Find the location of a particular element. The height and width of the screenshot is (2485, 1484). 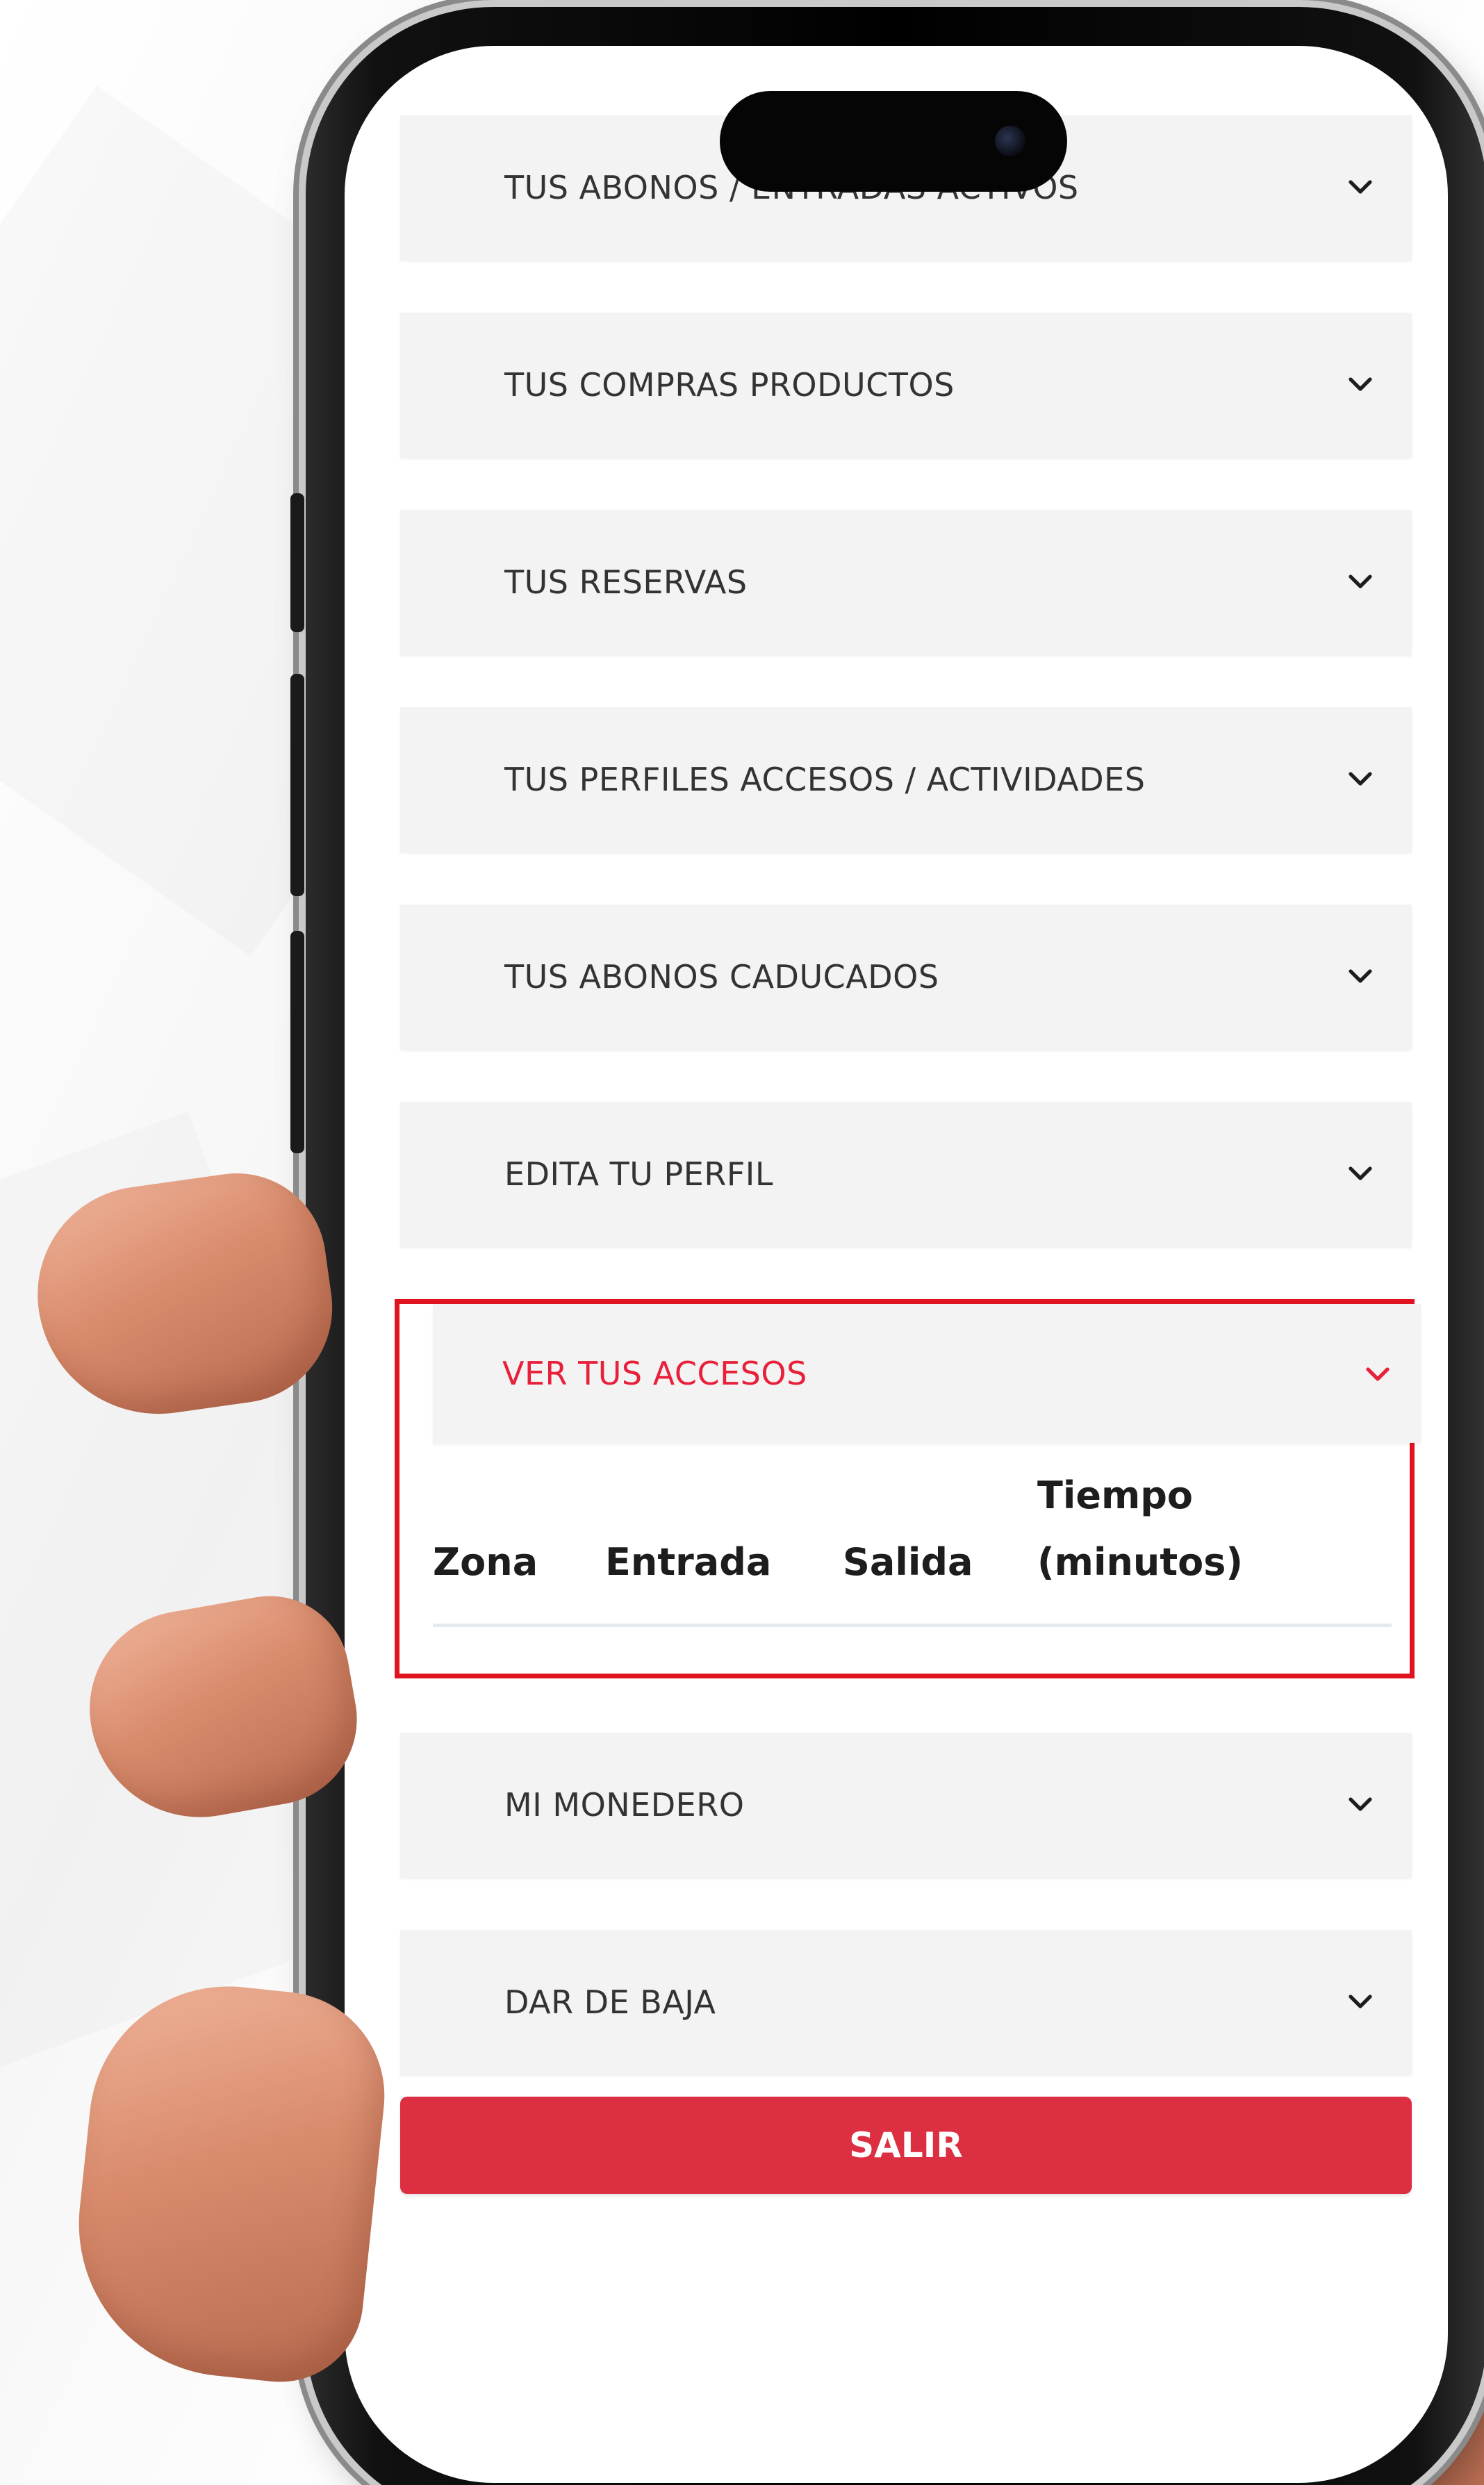

section-label: EDITA TU PERFIL is located at coordinates (638, 1174).